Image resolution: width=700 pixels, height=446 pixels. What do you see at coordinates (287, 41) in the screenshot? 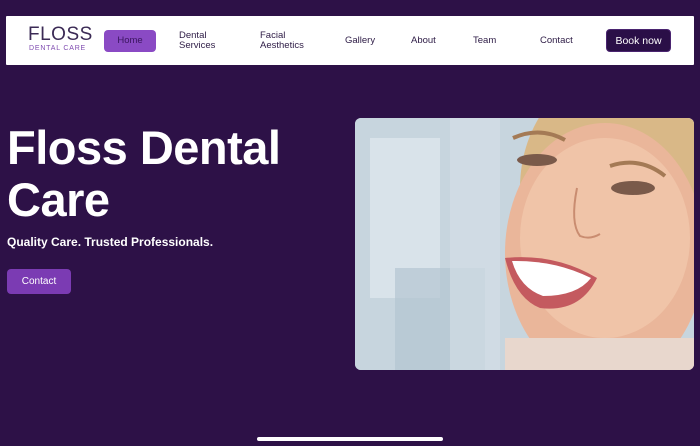
I see `nav-item-facial-aesthetics: Facial Aesthetics` at bounding box center [287, 41].